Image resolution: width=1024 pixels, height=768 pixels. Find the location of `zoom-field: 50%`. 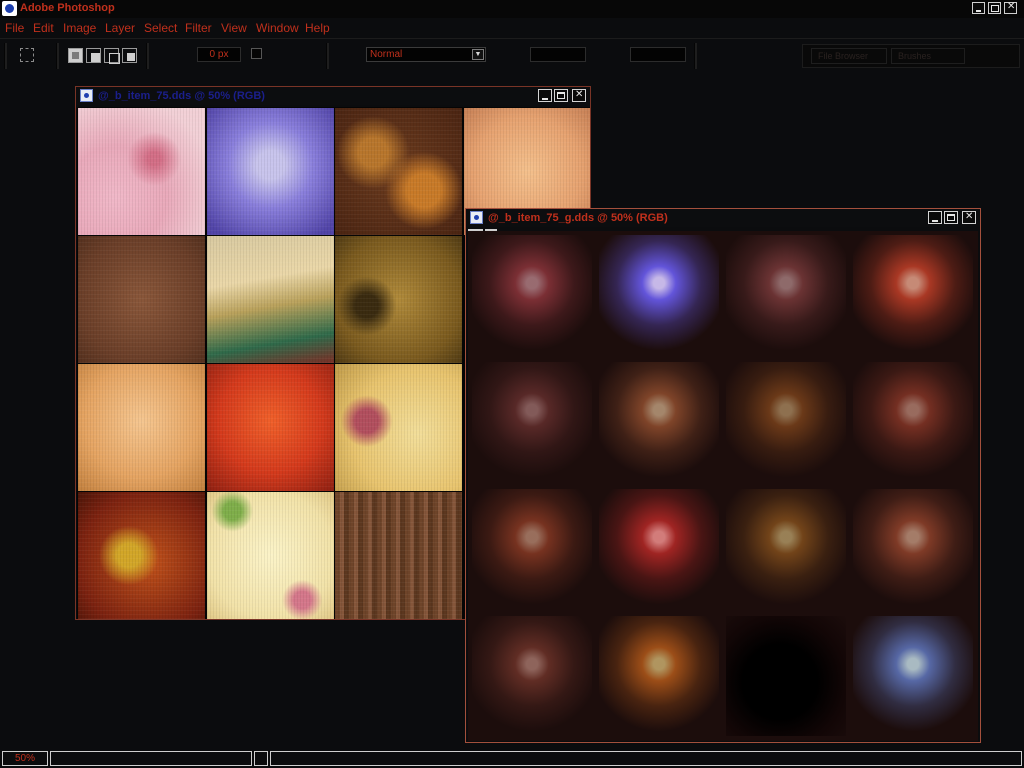

zoom-field: 50% is located at coordinates (25, 758).